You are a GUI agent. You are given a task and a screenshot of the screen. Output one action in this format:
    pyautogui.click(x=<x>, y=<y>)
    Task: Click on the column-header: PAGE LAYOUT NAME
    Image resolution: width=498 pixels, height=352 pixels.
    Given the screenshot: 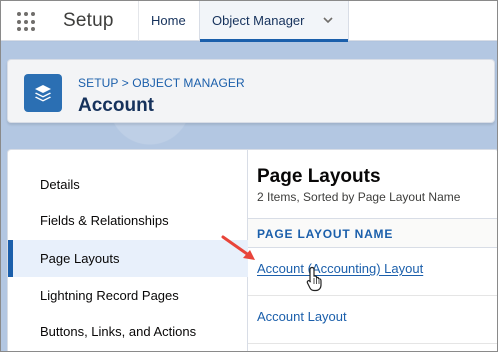 What is the action you would take?
    pyautogui.click(x=372, y=233)
    